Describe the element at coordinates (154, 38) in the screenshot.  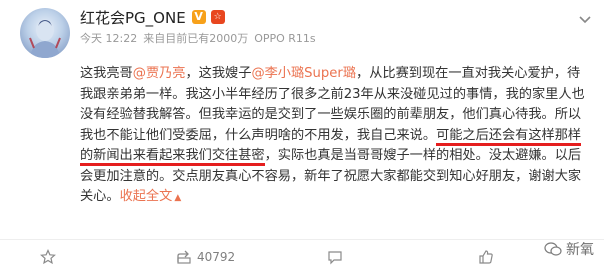
I see `post-source-label: 来自` at that location.